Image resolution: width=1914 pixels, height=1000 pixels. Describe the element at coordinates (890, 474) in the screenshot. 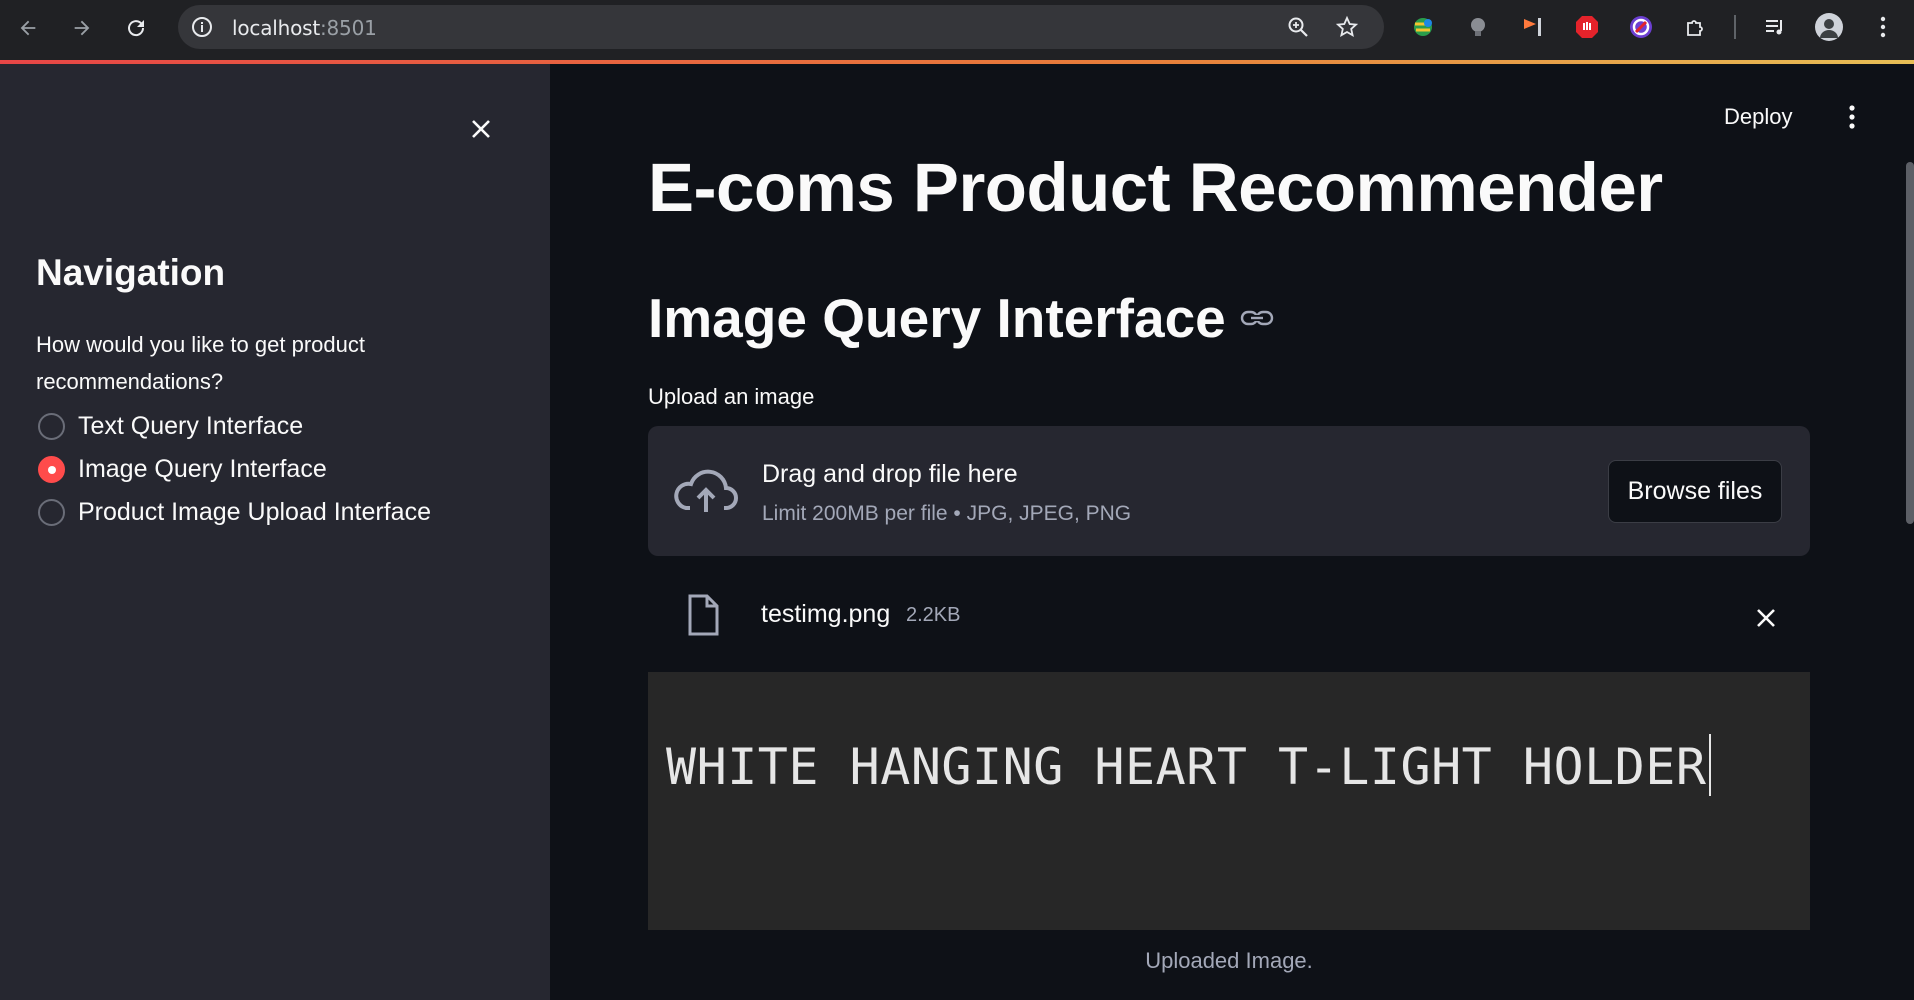

I see `dropzone-instructions: Drag and drop file here` at that location.